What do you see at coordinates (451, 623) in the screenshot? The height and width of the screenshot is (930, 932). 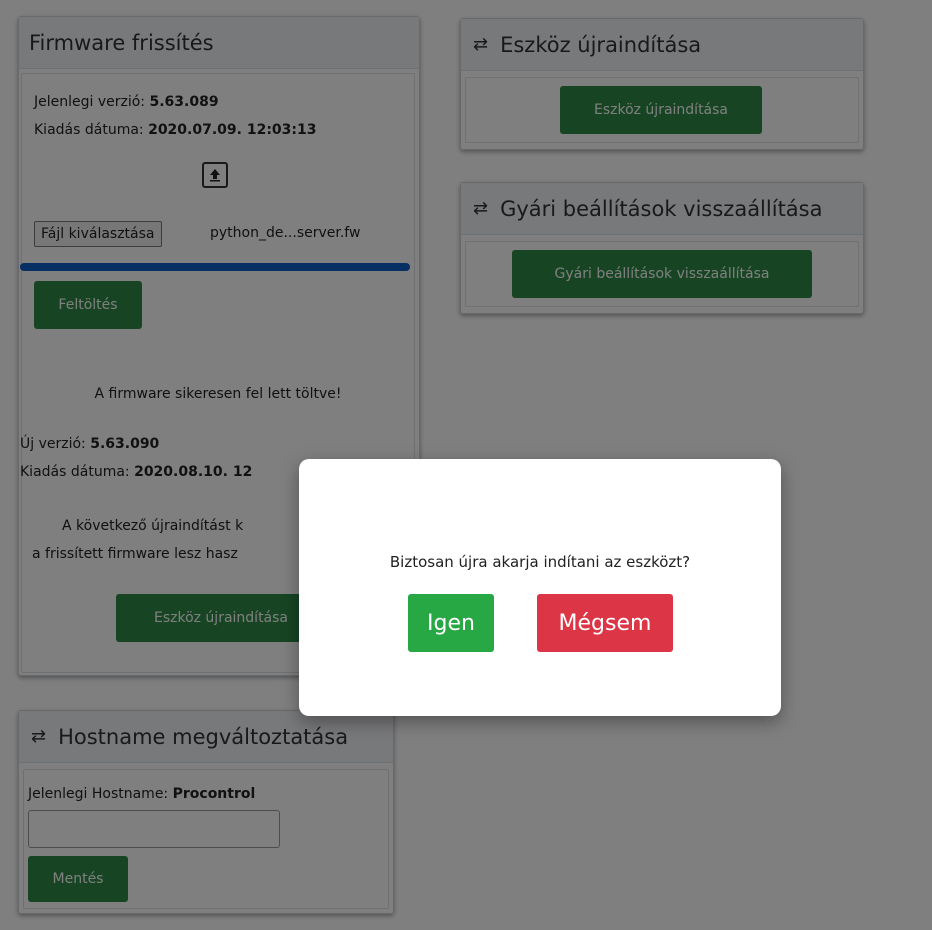 I see `confirm-yes-button: Igen` at bounding box center [451, 623].